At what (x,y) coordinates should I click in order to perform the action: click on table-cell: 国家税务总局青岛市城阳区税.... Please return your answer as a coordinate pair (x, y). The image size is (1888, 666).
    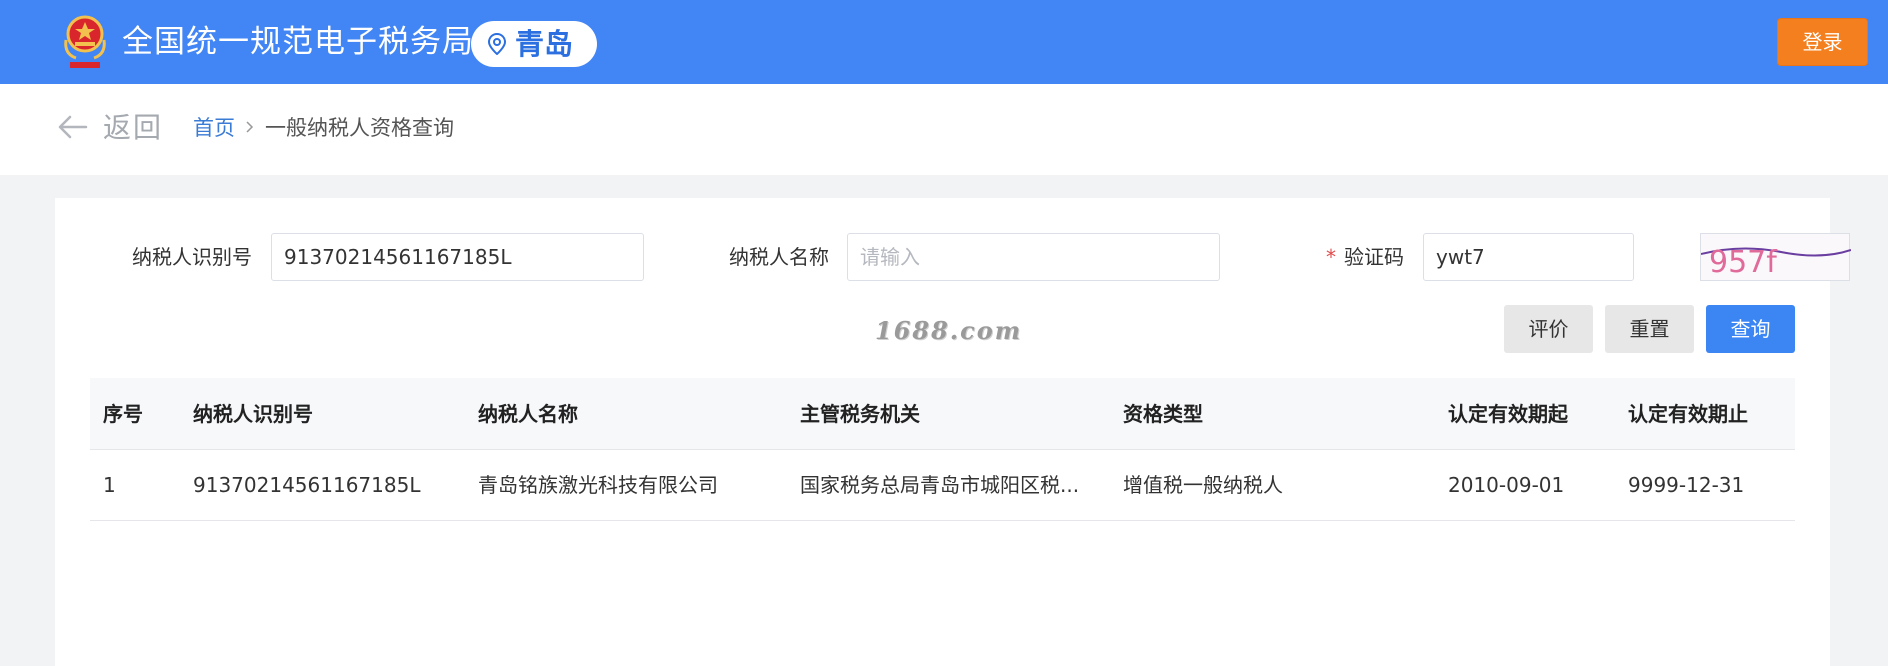
    Looking at the image, I should click on (940, 485).